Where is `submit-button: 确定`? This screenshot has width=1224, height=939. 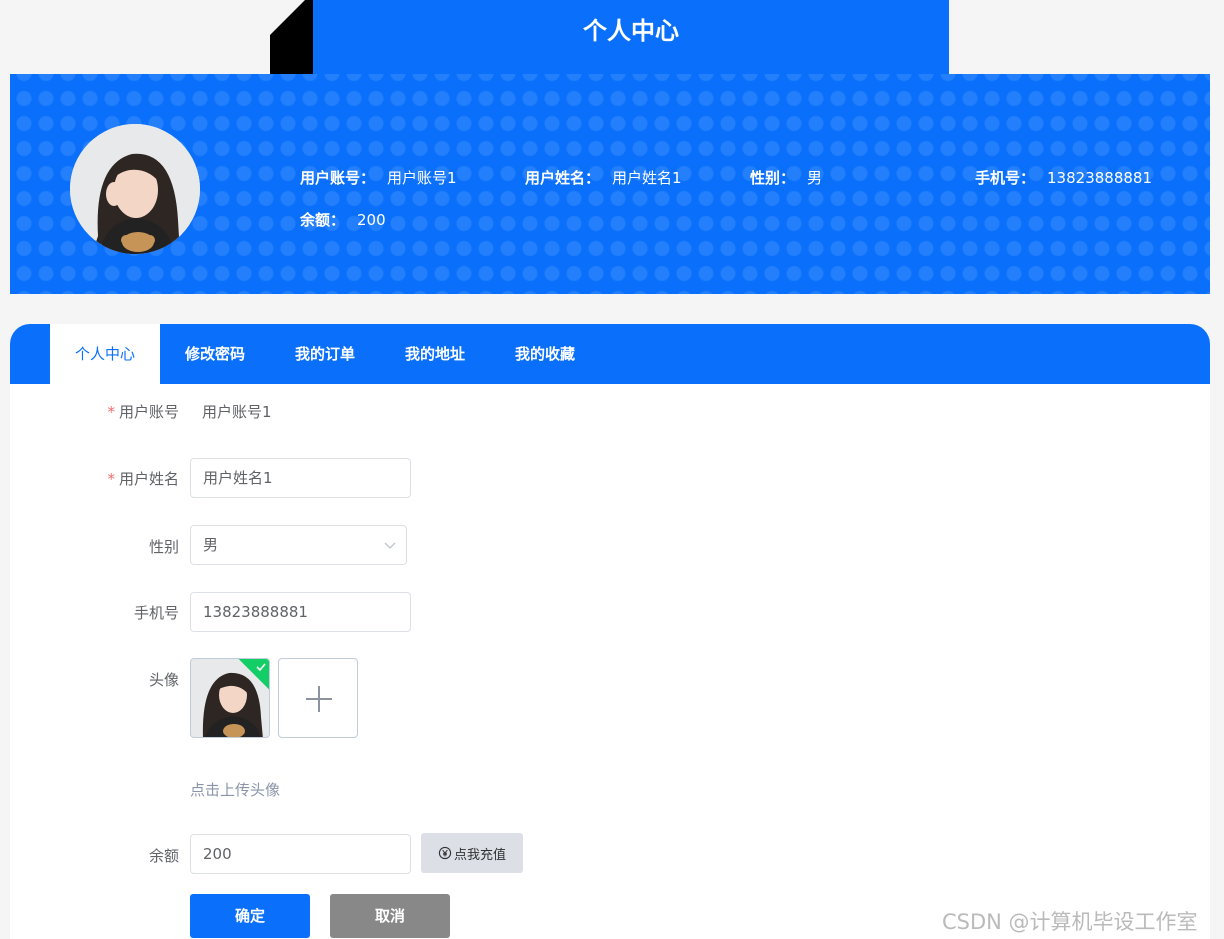 submit-button: 确定 is located at coordinates (250, 916).